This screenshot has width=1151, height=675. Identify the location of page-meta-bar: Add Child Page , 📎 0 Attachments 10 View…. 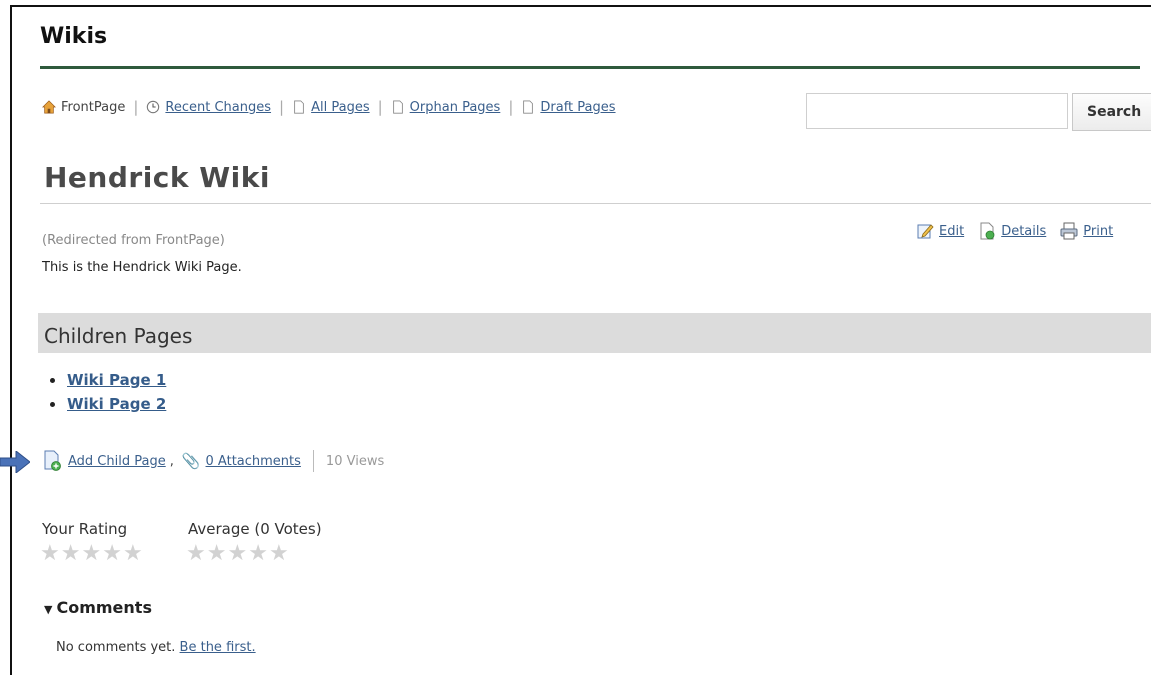
(213, 461).